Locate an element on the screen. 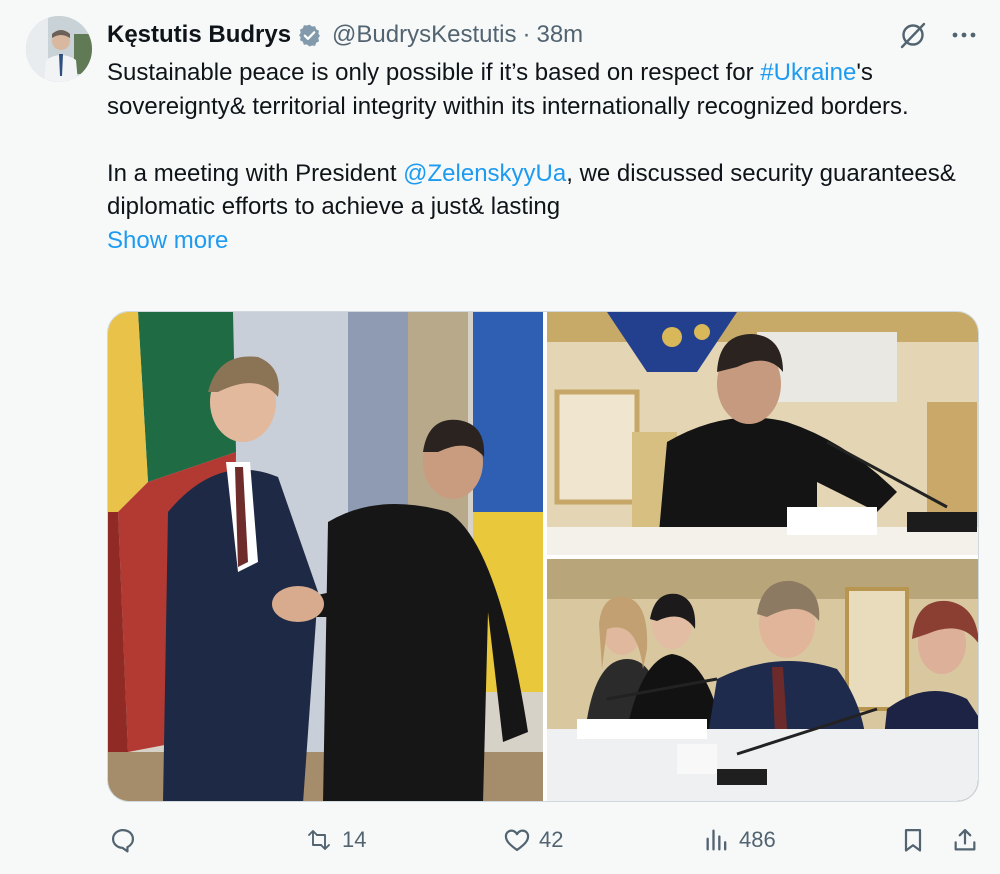 The width and height of the screenshot is (1000, 874). grok-icon is located at coordinates (913, 37).